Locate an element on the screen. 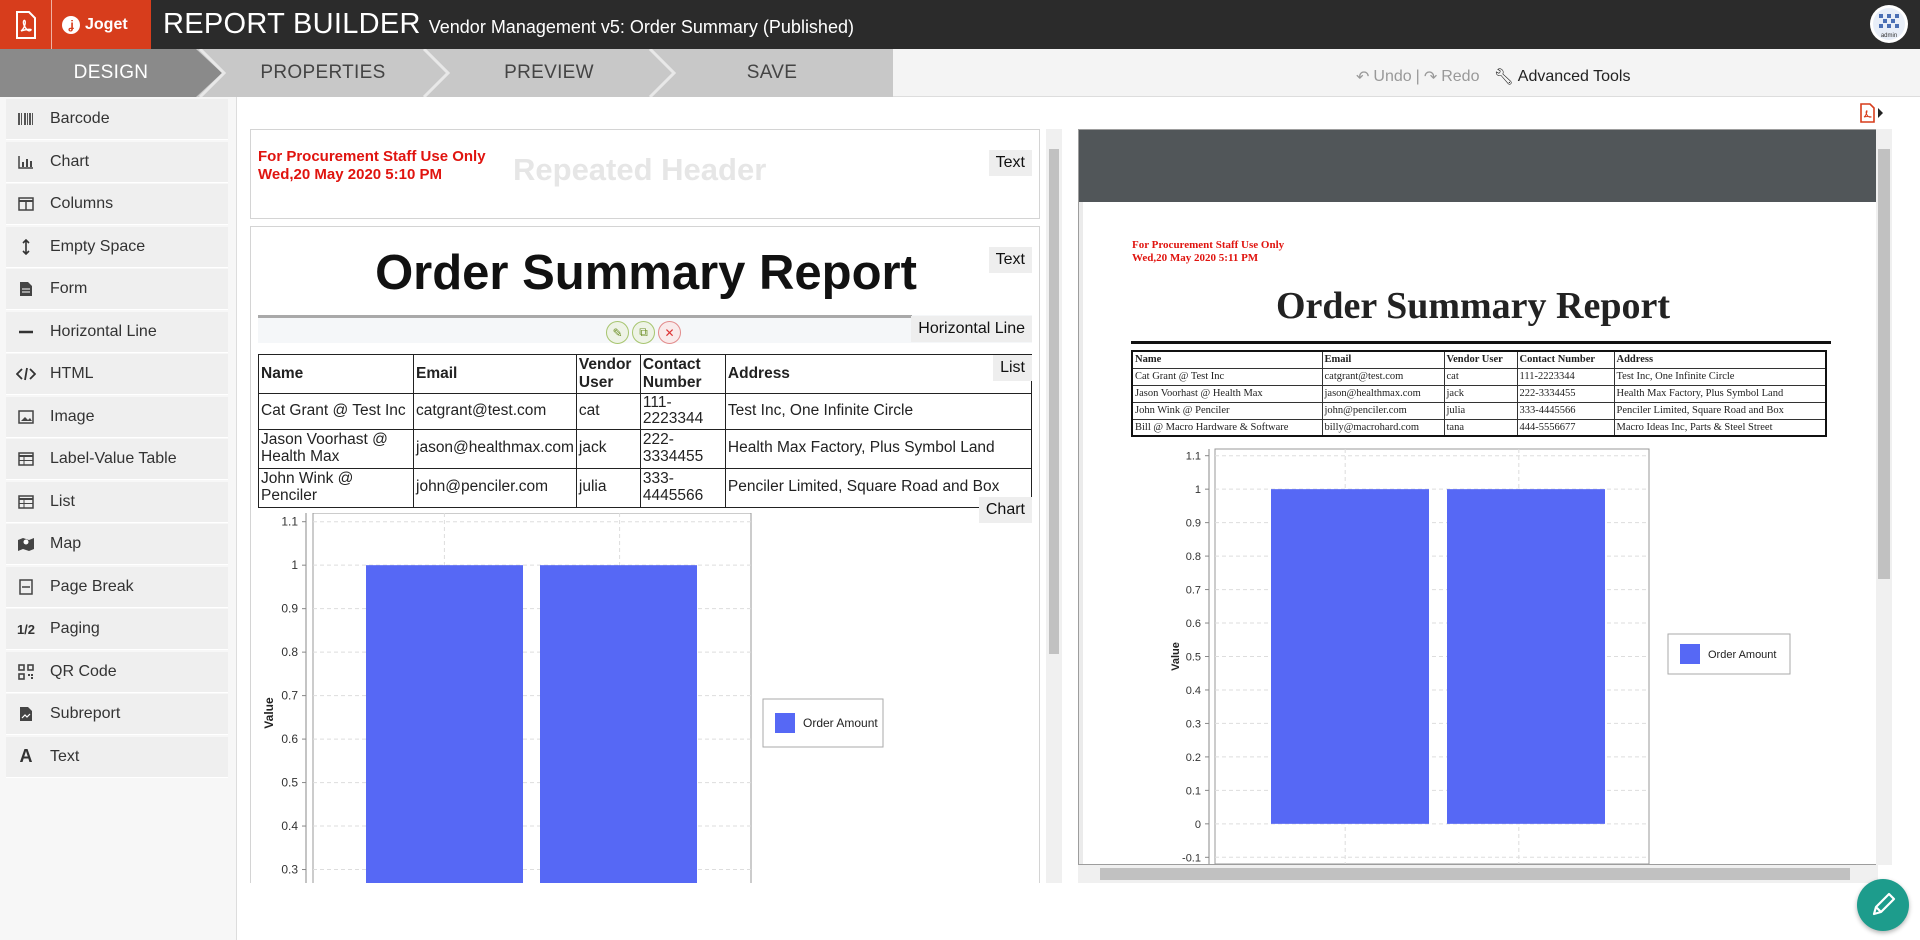 The image size is (1920, 940). palette-item-label: Subreport is located at coordinates (85, 713).